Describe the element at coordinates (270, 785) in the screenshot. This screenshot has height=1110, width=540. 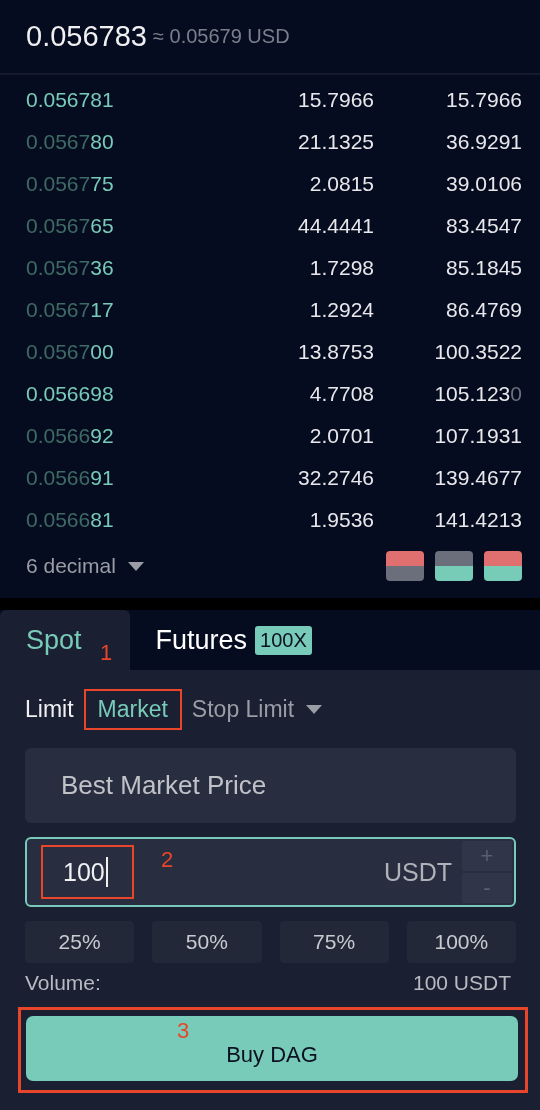
I see `price-field: Best Market Price` at that location.